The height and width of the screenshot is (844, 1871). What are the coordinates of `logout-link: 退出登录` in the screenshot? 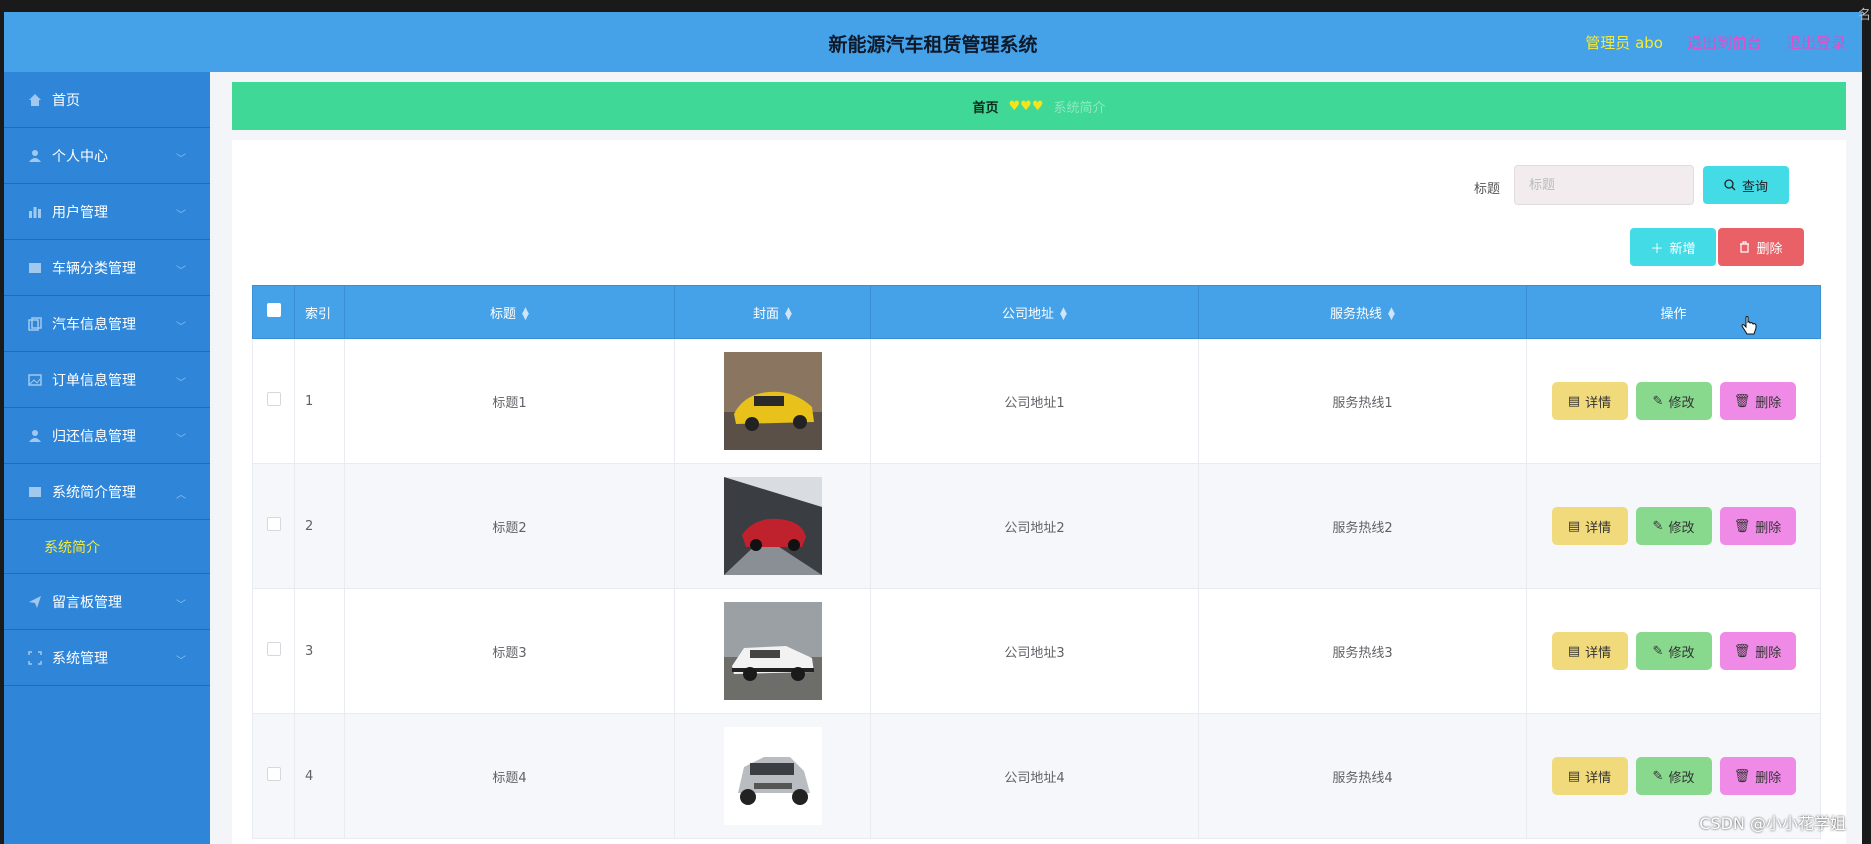 It's located at (1816, 42).